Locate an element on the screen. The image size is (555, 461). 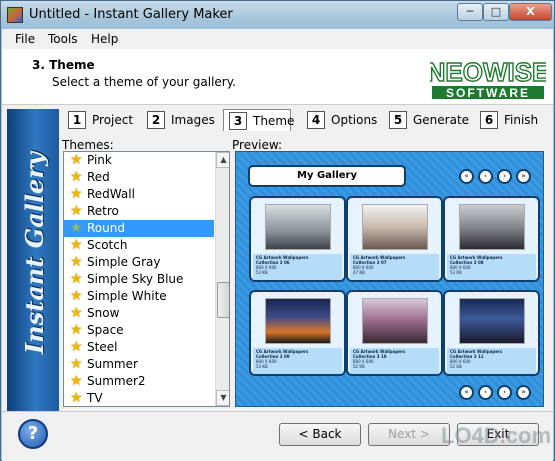
tab-generate: 5 Generate is located at coordinates (429, 120).